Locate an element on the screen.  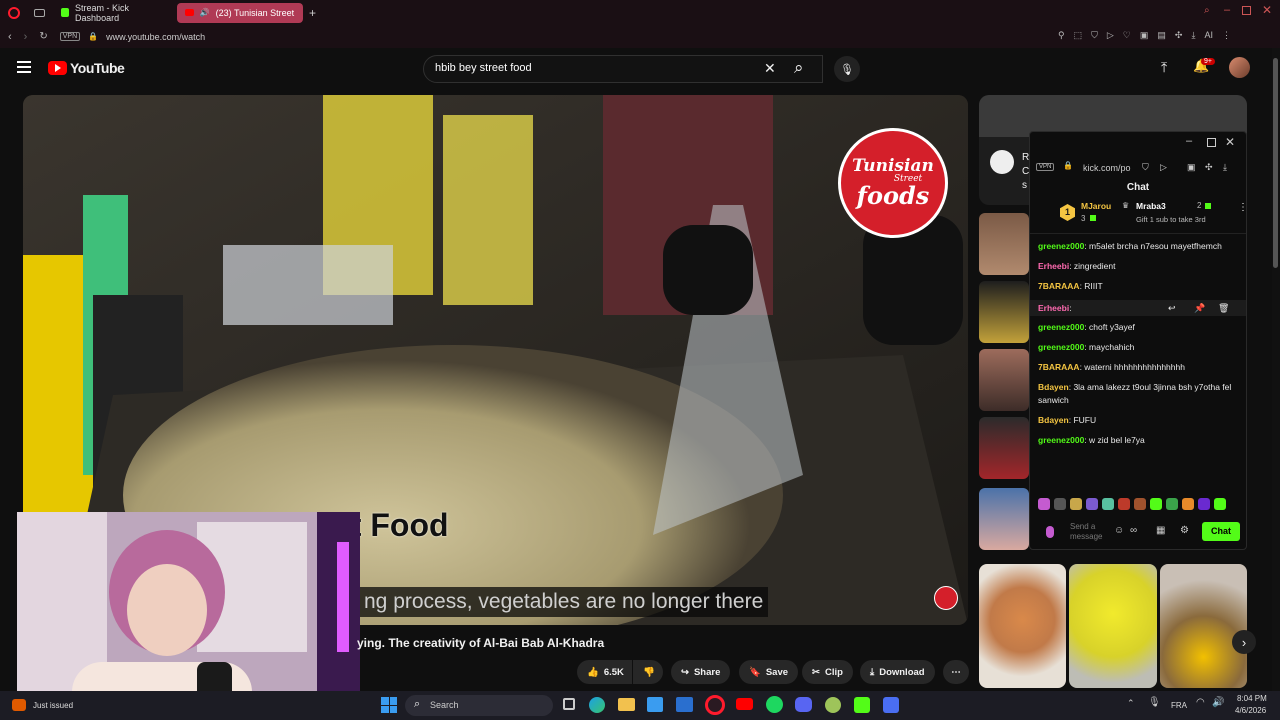
vpn-badge: VPN is located at coordinates (1045, 167).